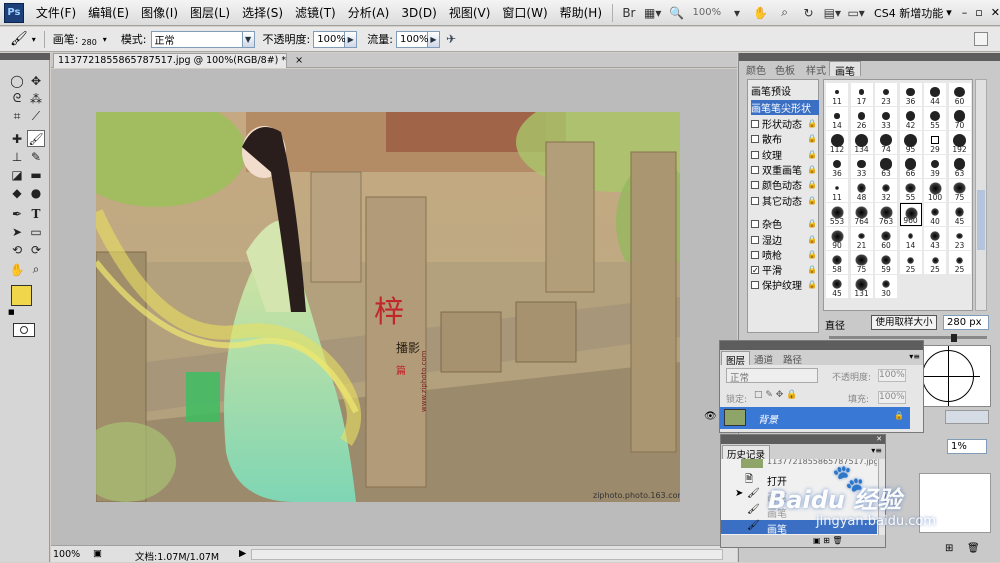  I want to click on brush-tip-cell: 74, so click(886, 142).